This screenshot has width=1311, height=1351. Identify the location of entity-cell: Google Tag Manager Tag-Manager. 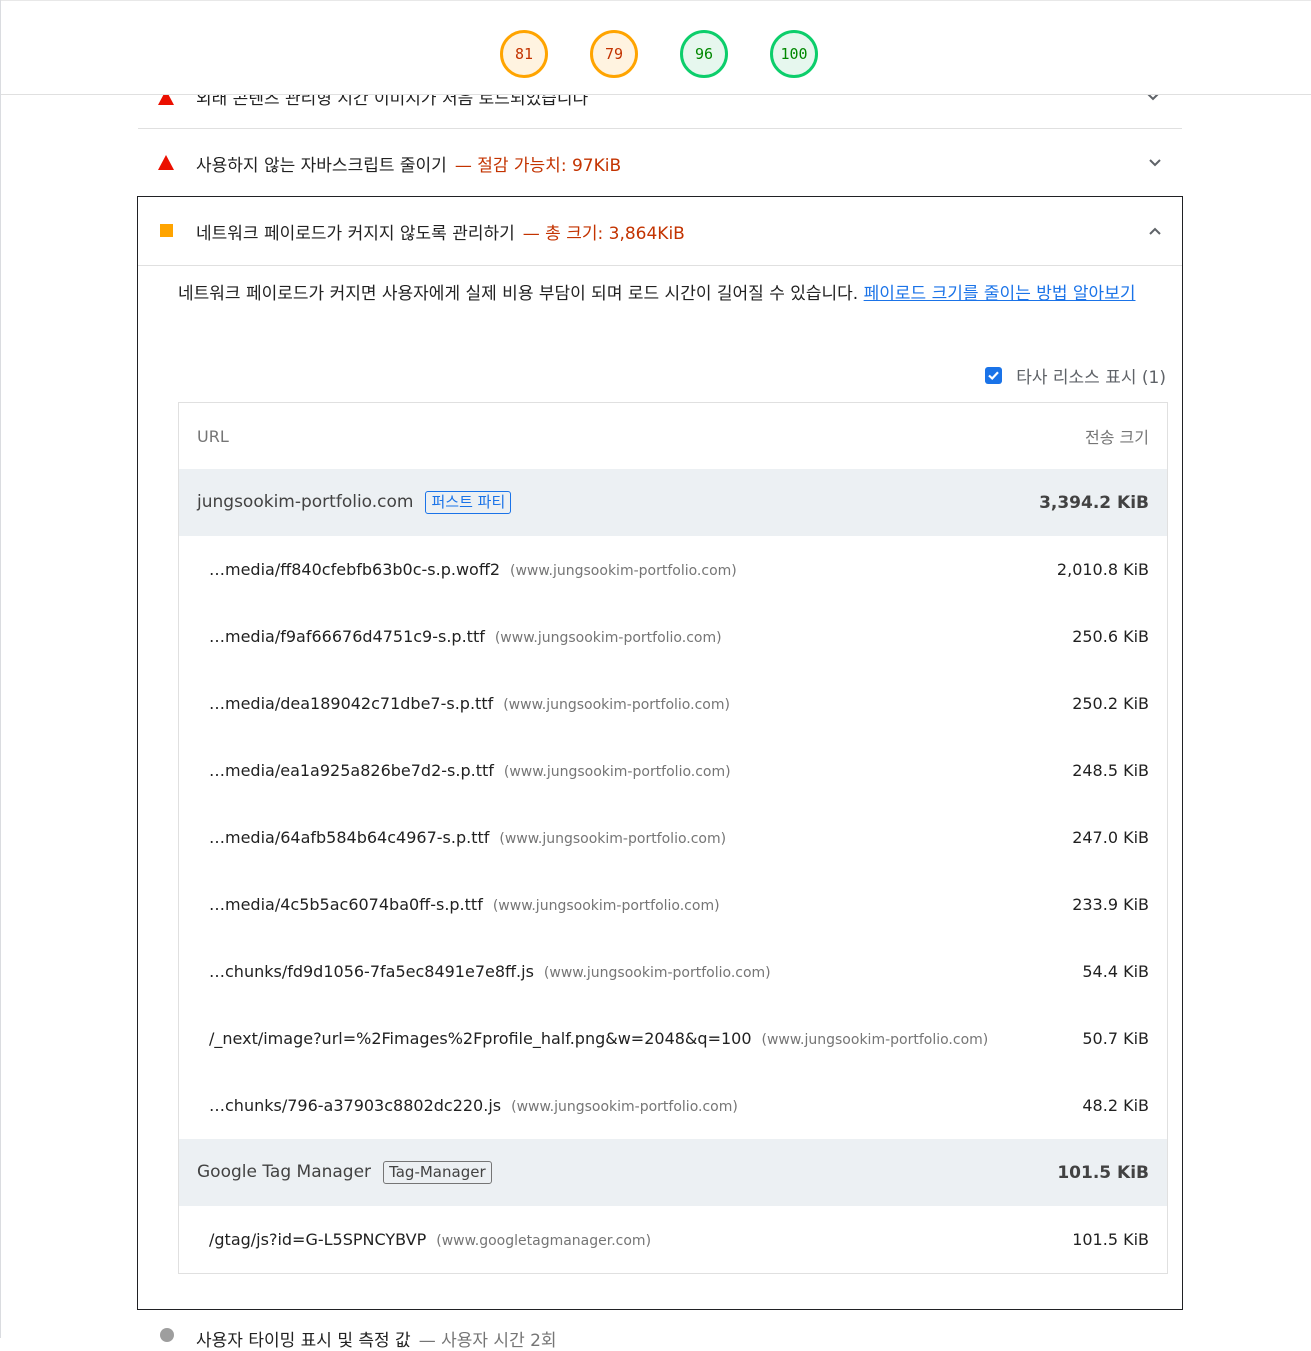
(344, 1172).